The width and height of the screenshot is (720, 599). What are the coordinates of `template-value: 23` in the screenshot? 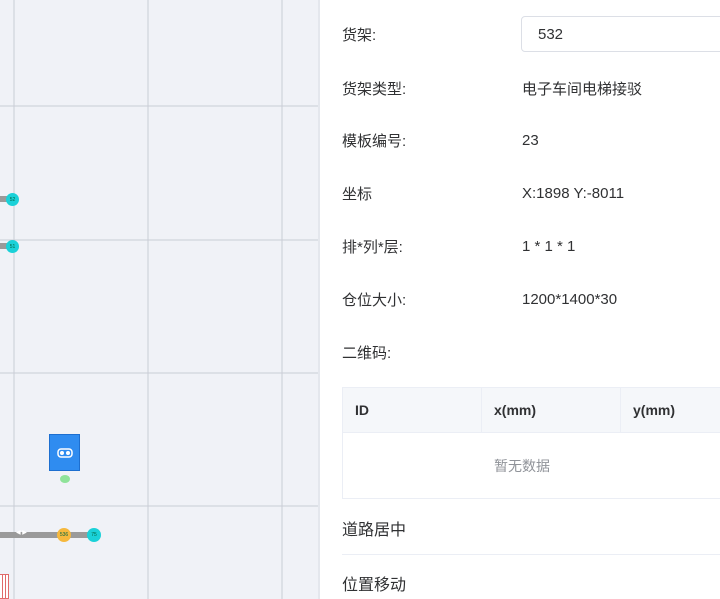 It's located at (530, 140).